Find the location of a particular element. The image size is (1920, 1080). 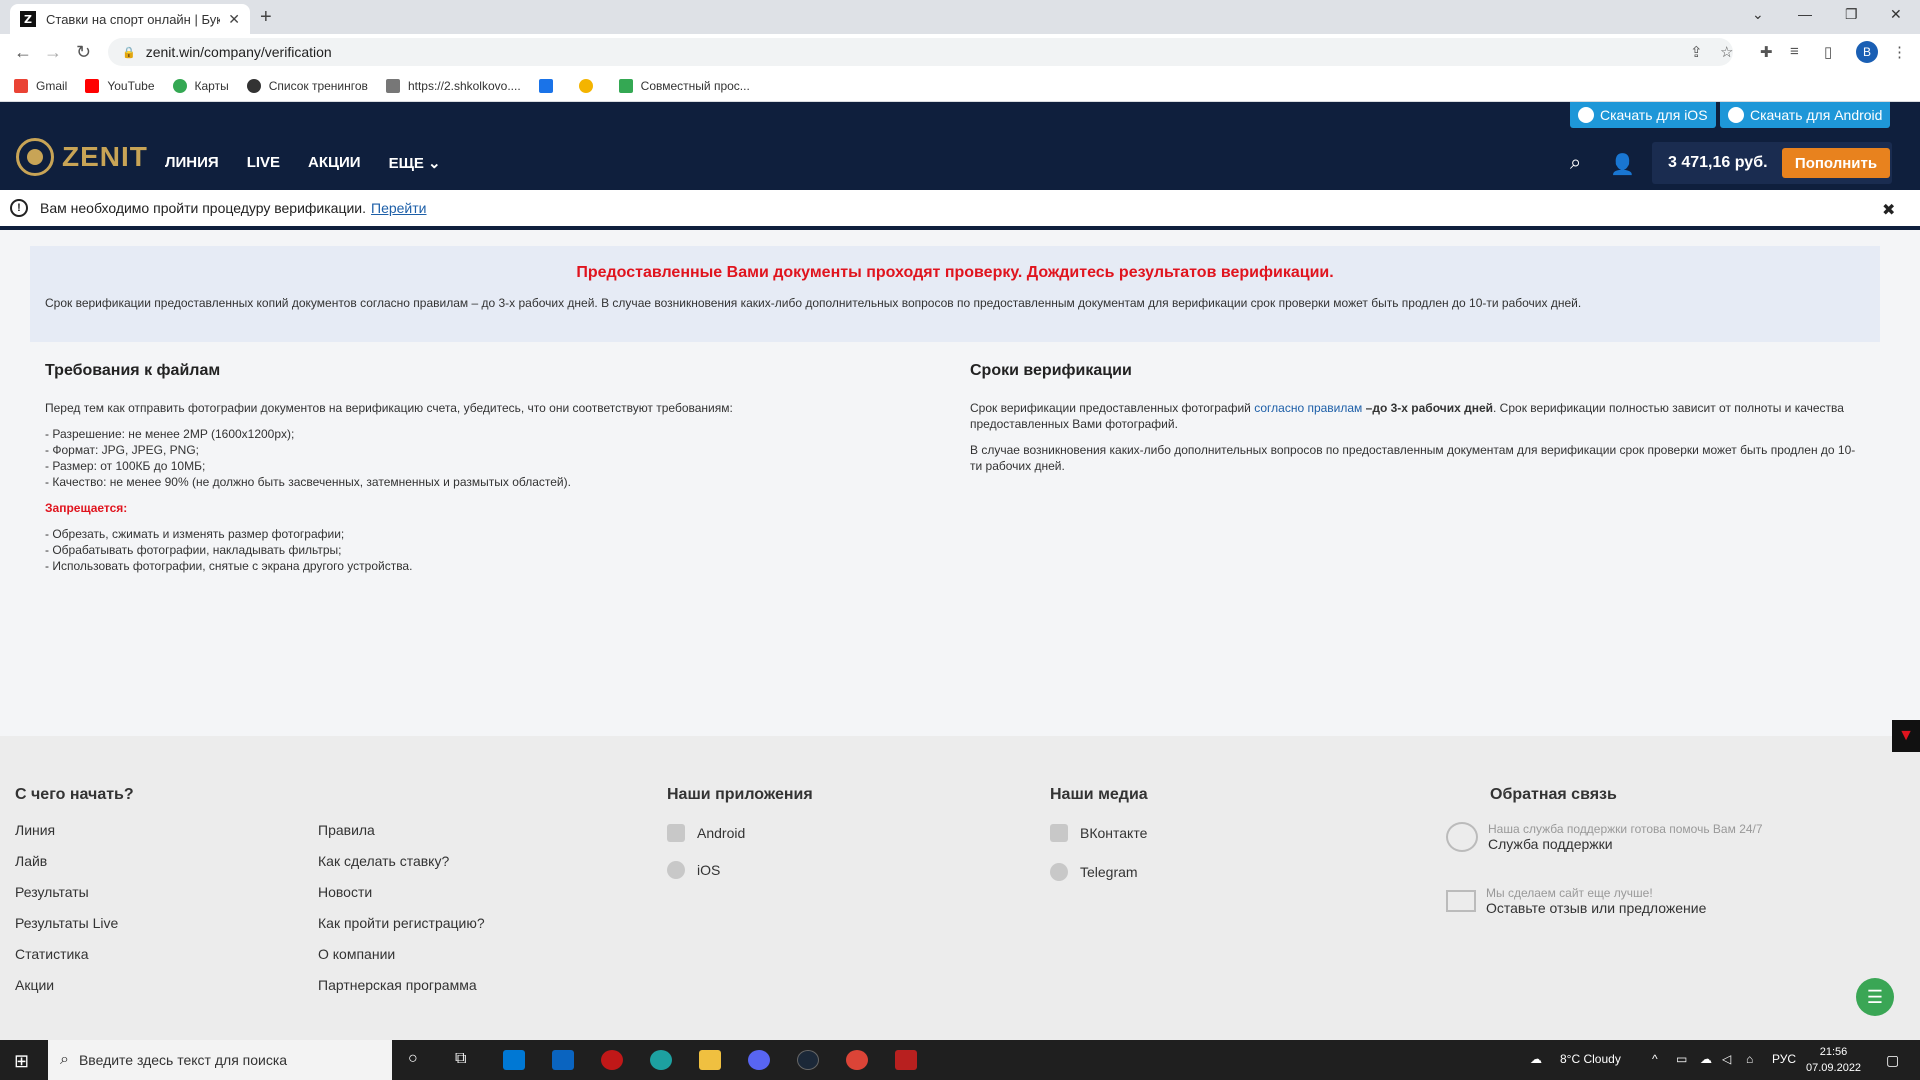

bookmark-trainings: Список тренингов is located at coordinates (307, 85).